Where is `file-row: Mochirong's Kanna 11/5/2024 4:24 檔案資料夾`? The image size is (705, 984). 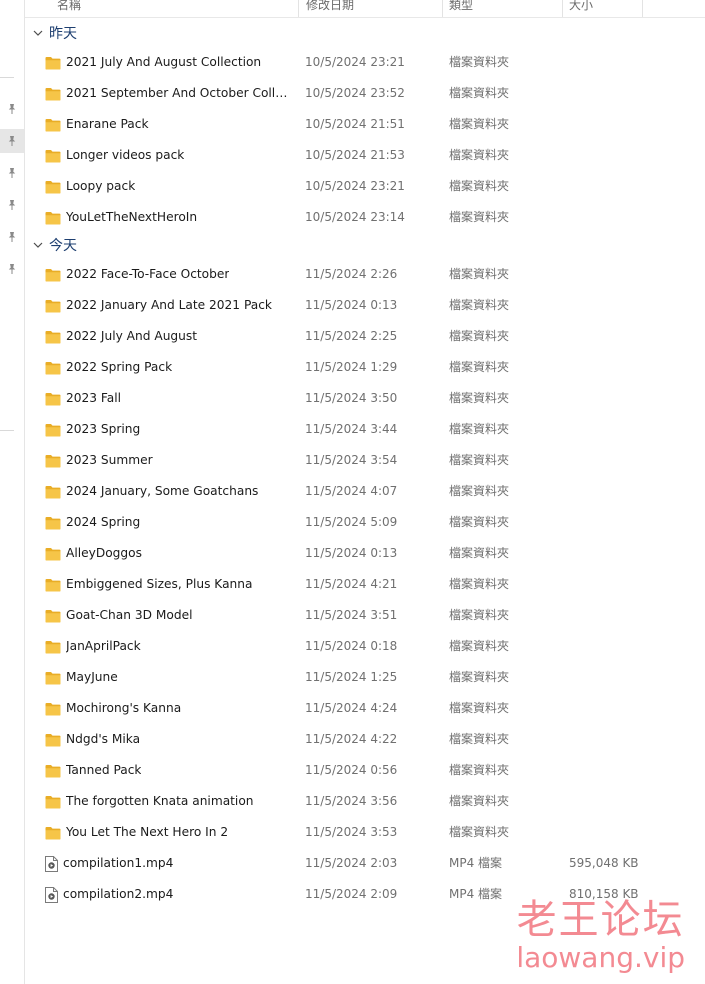 file-row: Mochirong's Kanna 11/5/2024 4:24 檔案資料夾 is located at coordinates (365, 708).